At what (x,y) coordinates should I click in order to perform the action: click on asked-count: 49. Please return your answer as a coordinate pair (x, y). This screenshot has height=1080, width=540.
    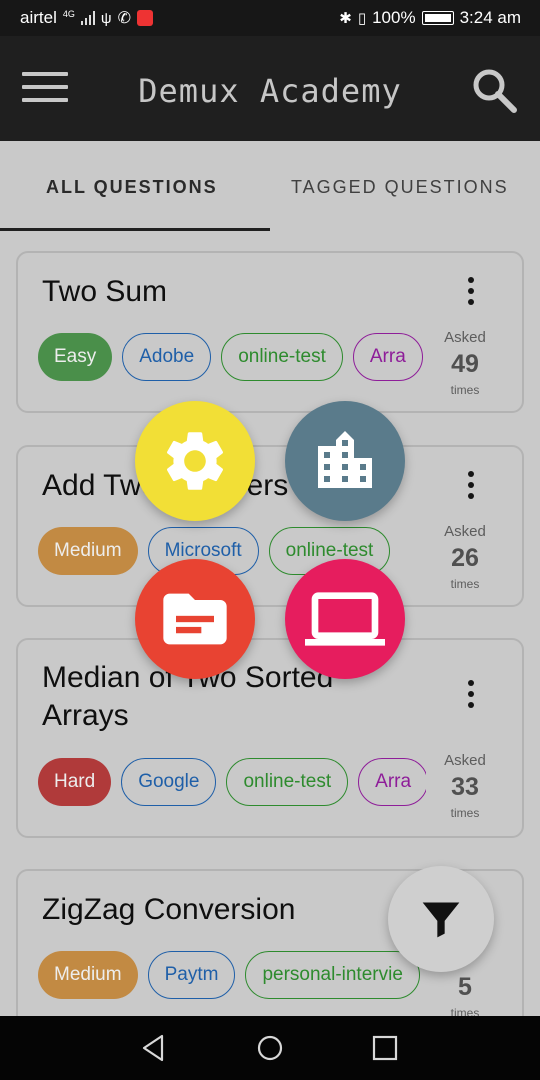
    Looking at the image, I should click on (465, 364).